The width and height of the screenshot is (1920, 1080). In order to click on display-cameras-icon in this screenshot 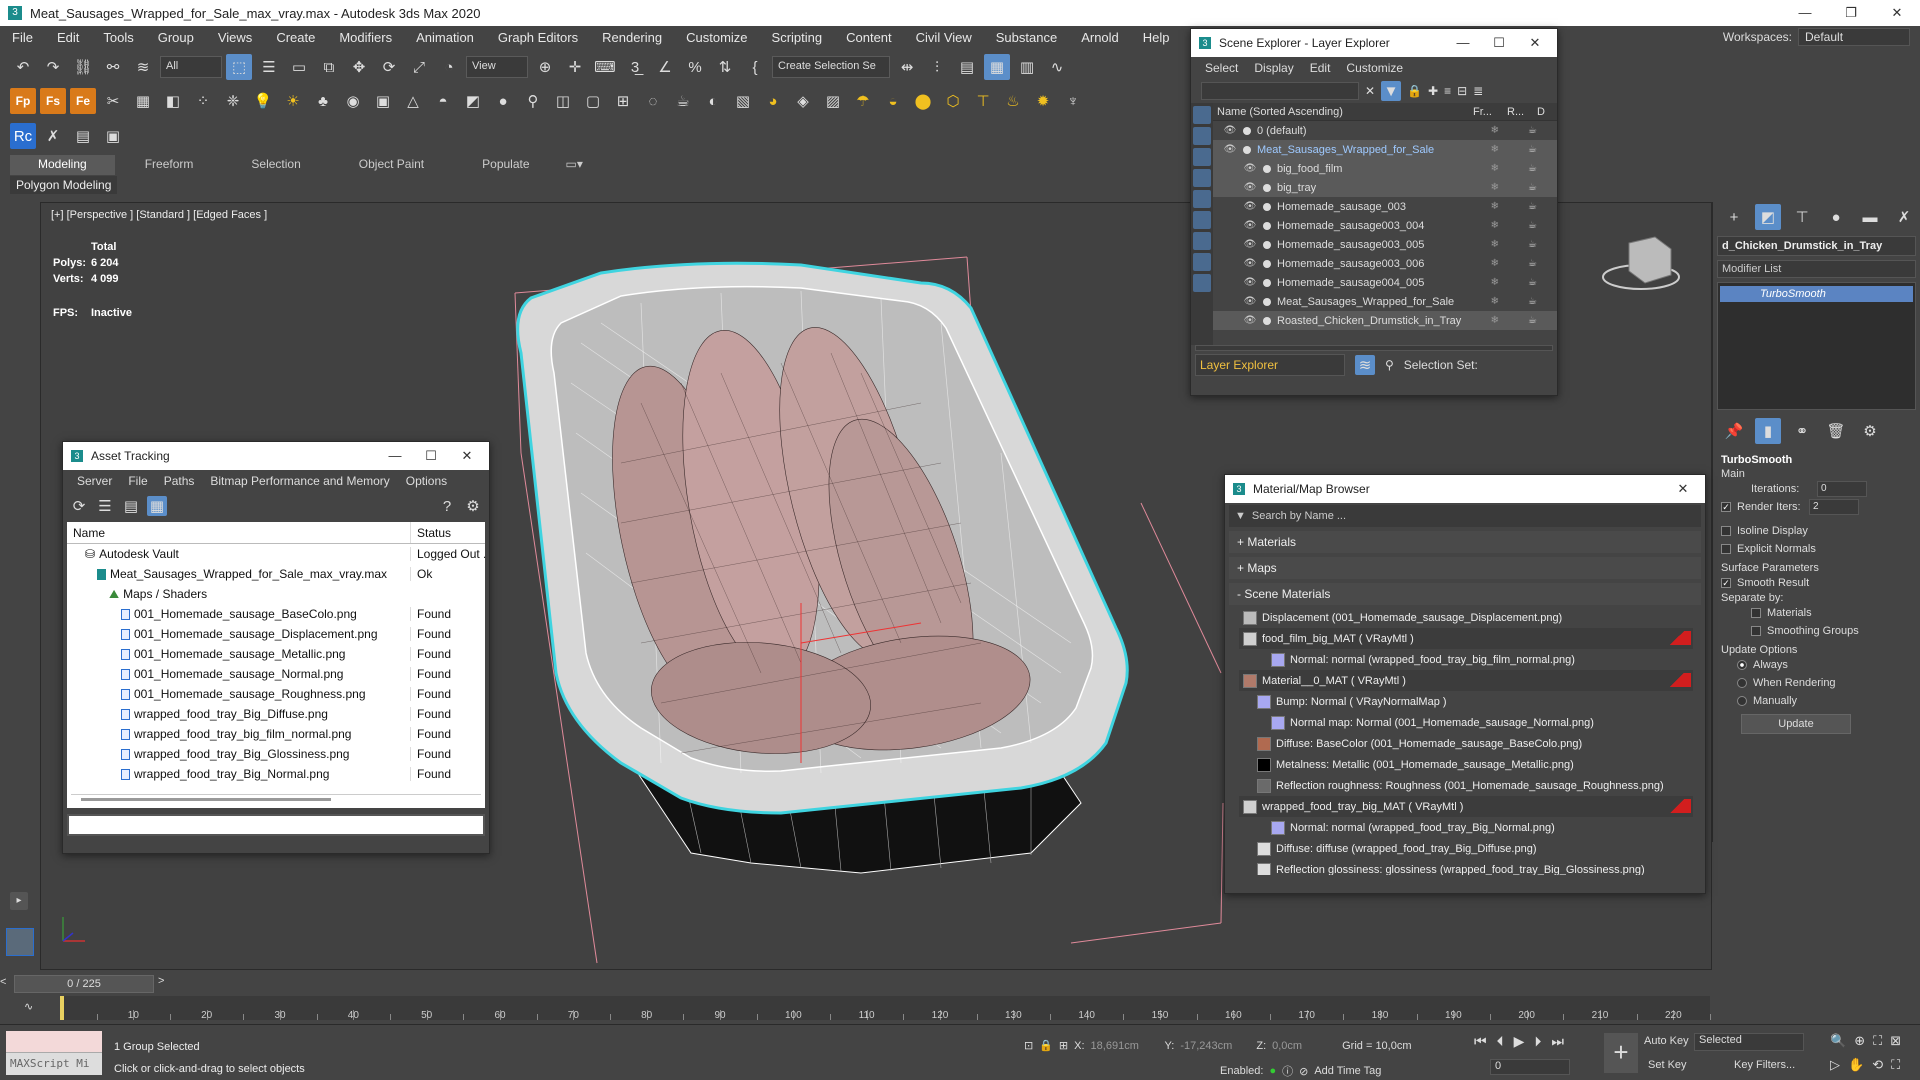, I will do `click(1202, 178)`.